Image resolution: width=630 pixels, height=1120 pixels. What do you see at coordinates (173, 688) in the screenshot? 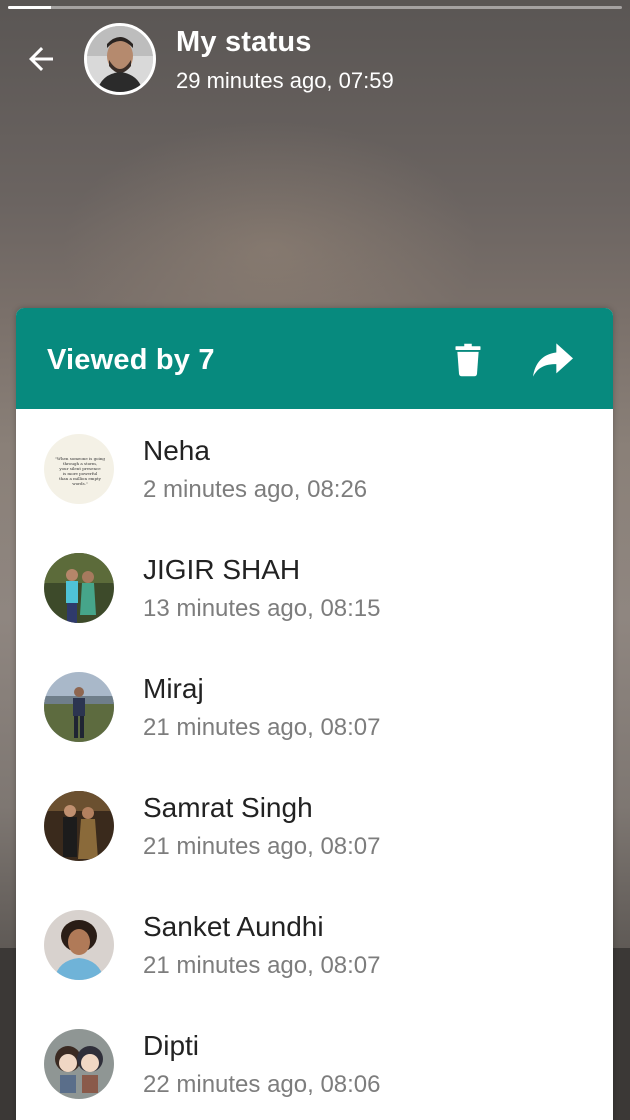
I see `viewer-name: Miraj` at bounding box center [173, 688].